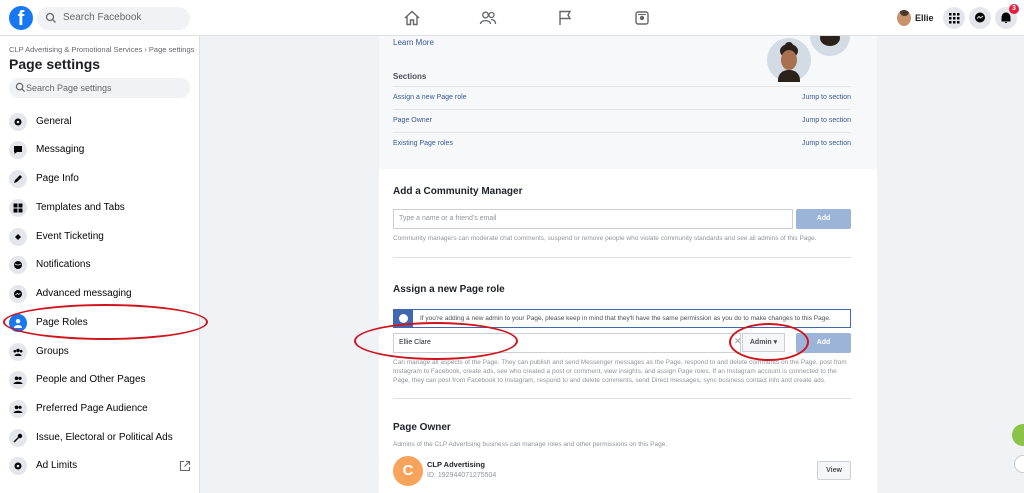  Describe the element at coordinates (423, 143) in the screenshot. I see `section-link: Existing Page roles` at that location.